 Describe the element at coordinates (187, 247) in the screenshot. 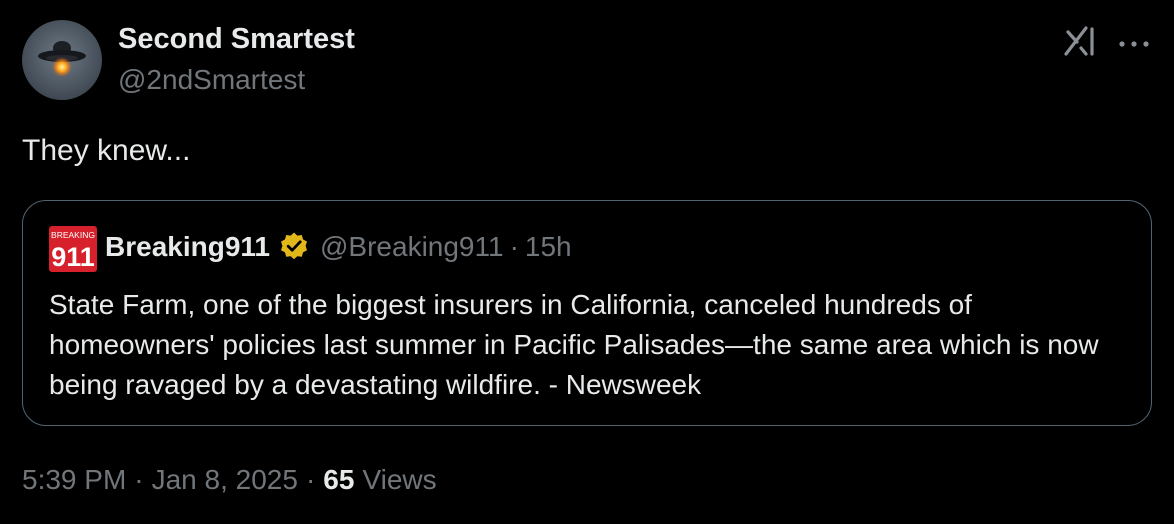

I see `quoted-display-name: Breaking911` at that location.